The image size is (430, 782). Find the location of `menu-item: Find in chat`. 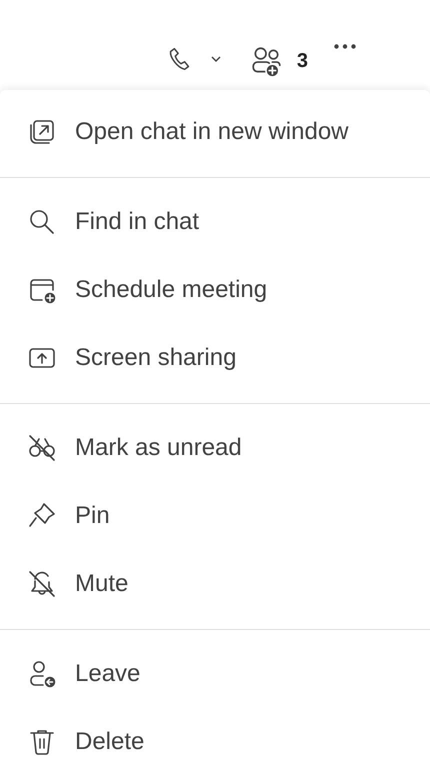

menu-item: Find in chat is located at coordinates (215, 222).